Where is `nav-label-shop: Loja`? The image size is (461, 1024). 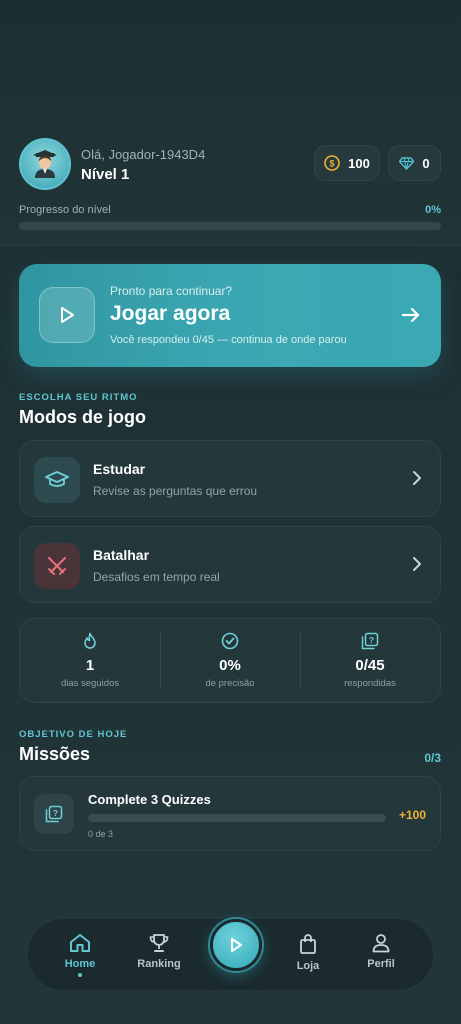 nav-label-shop: Loja is located at coordinates (308, 966).